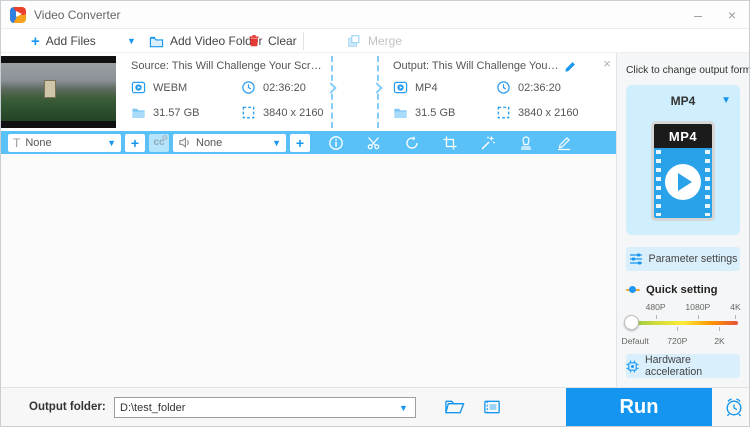  What do you see at coordinates (674, 366) in the screenshot?
I see `hardware-acceleration-label: Hardware acceleration` at bounding box center [674, 366].